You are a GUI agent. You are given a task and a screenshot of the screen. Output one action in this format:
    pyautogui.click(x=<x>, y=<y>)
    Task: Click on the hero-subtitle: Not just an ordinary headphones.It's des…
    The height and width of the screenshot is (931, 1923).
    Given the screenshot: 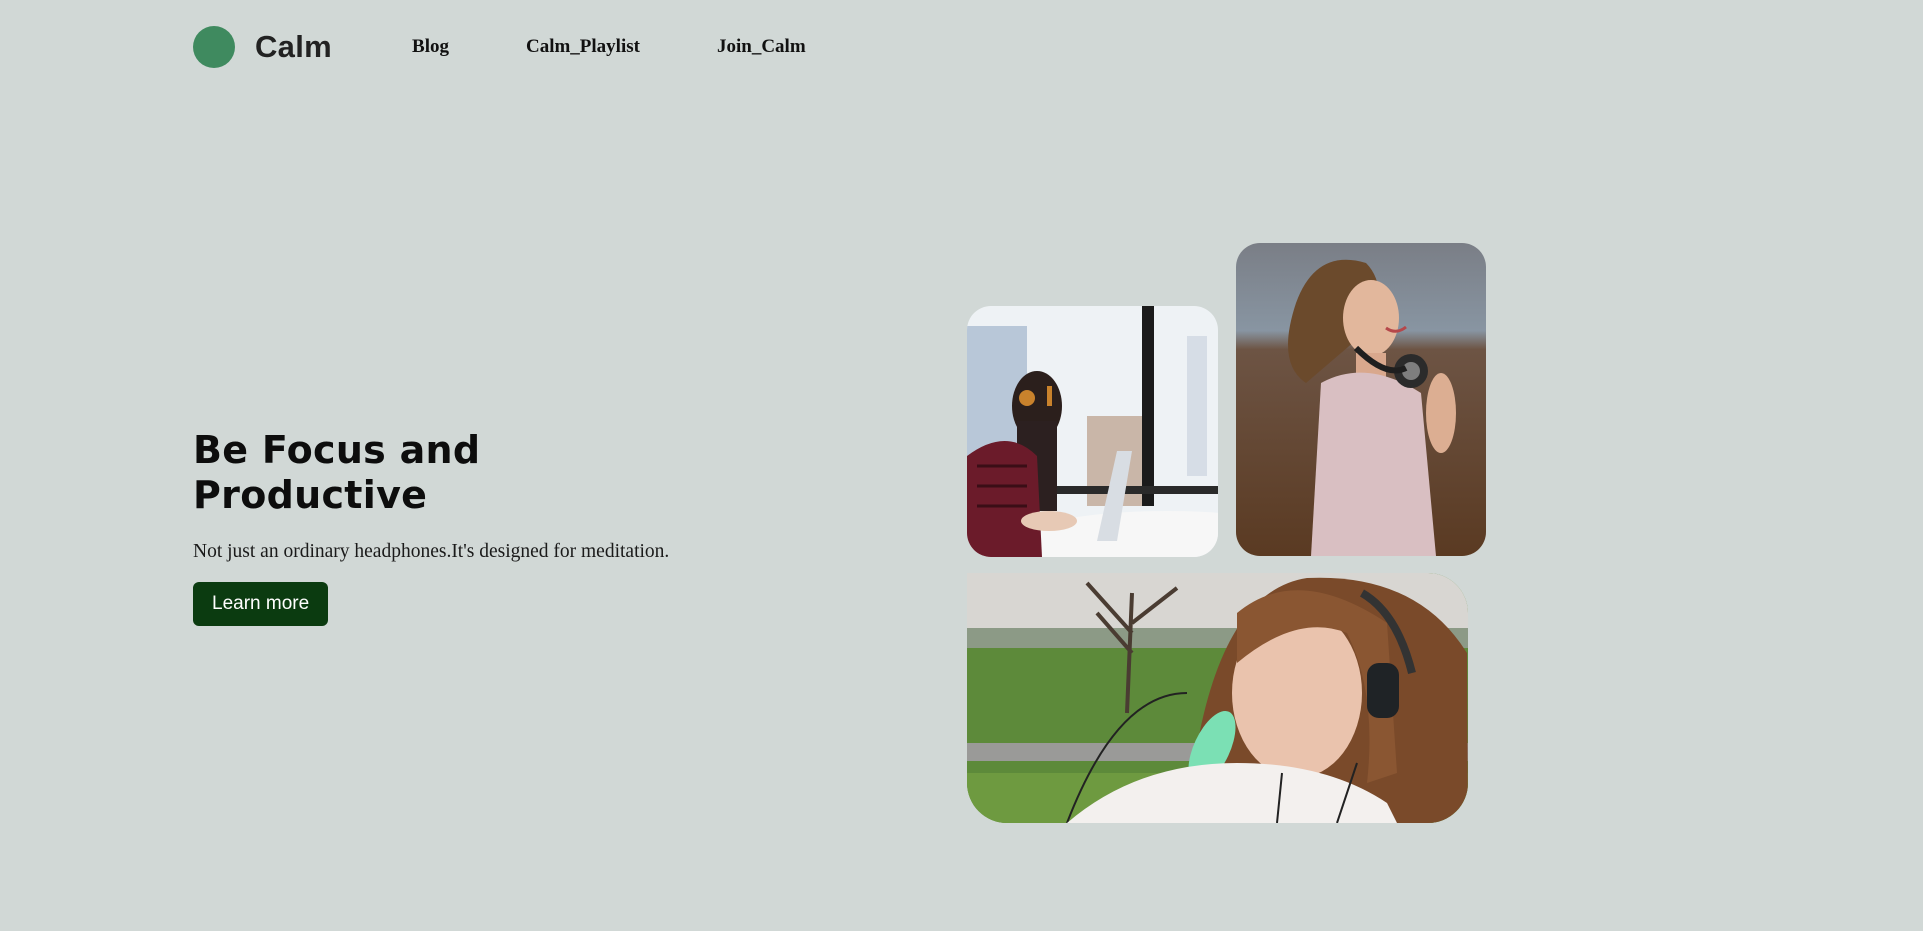 What is the action you would take?
    pyautogui.click(x=431, y=551)
    